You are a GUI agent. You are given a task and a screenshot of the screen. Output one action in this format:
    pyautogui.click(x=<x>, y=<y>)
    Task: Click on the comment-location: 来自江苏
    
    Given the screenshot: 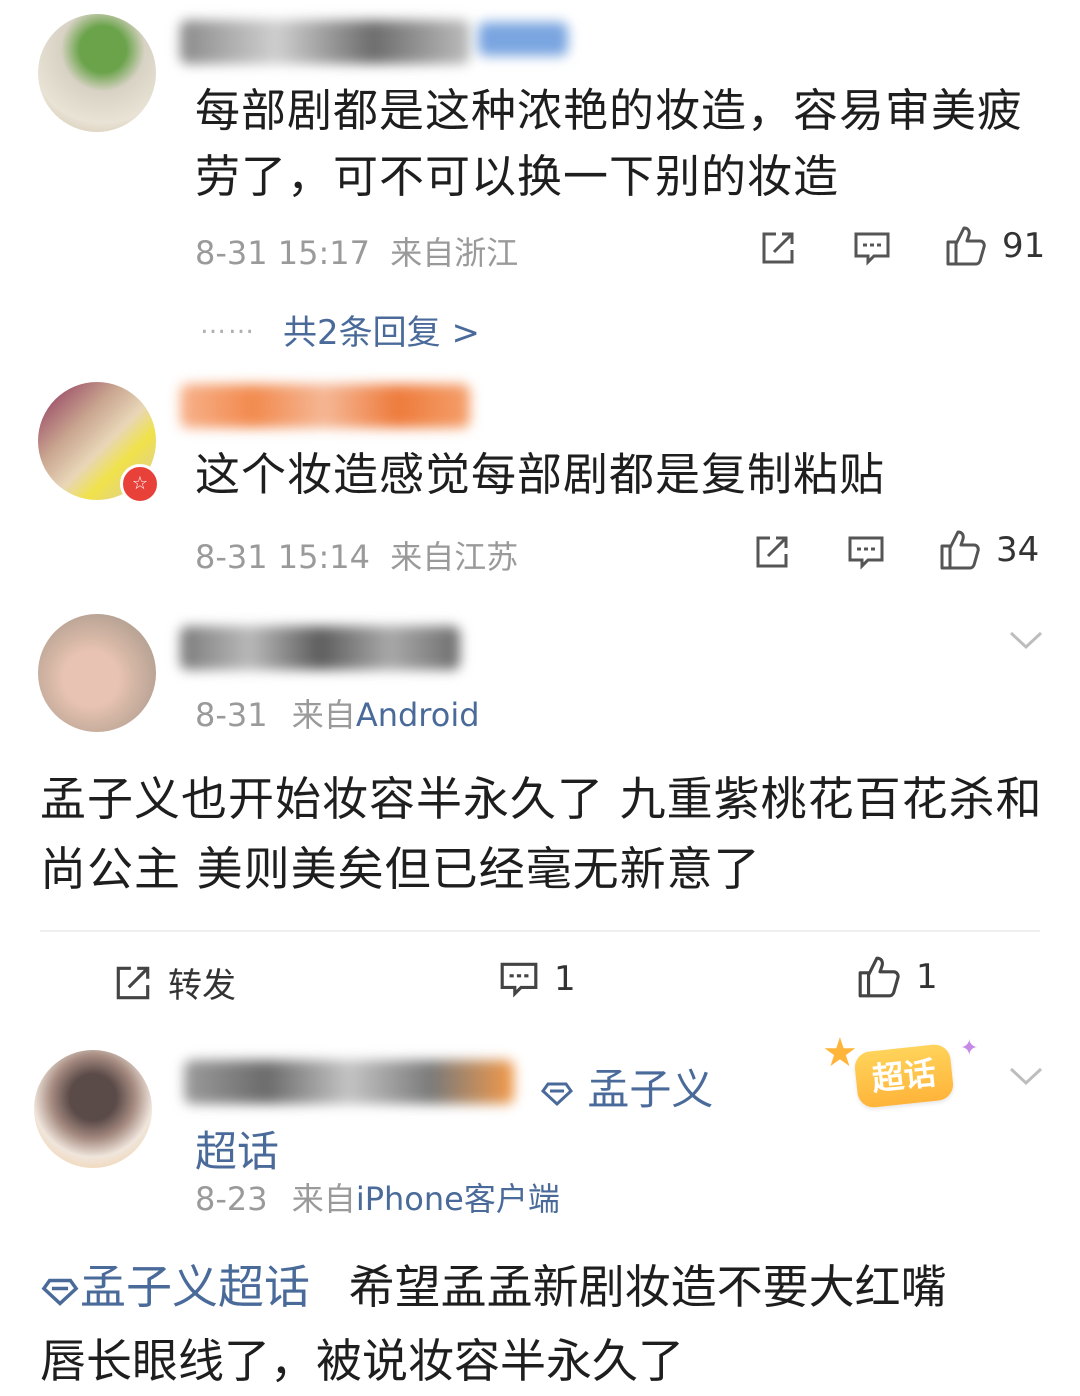 What is the action you would take?
    pyautogui.click(x=454, y=557)
    